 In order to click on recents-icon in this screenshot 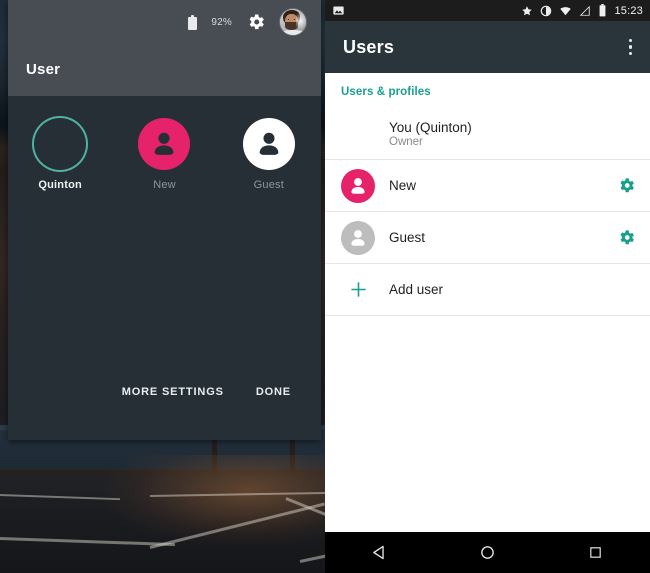, I will do `click(596, 552)`.